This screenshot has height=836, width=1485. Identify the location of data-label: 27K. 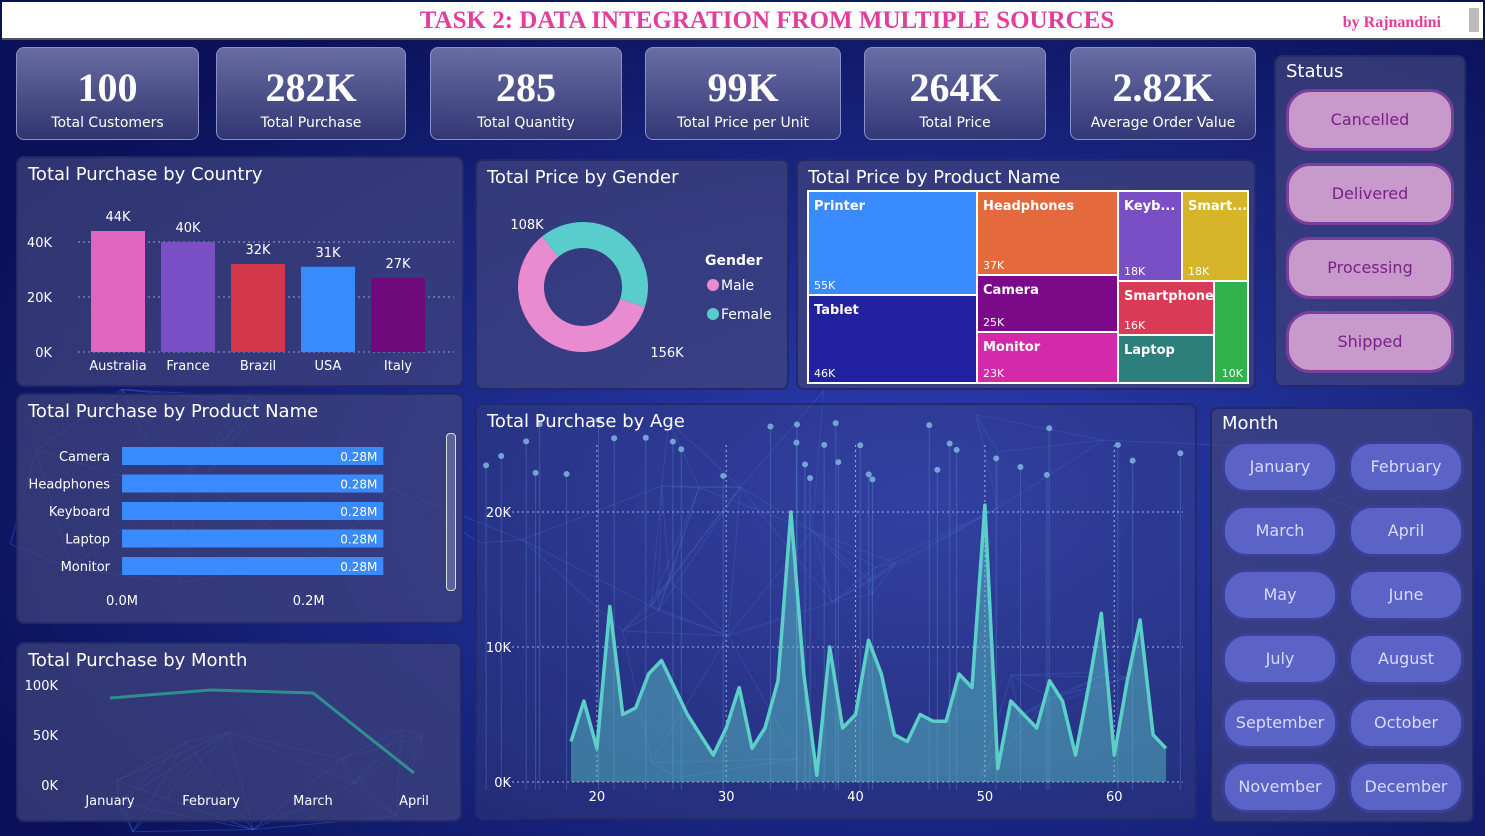
(398, 264).